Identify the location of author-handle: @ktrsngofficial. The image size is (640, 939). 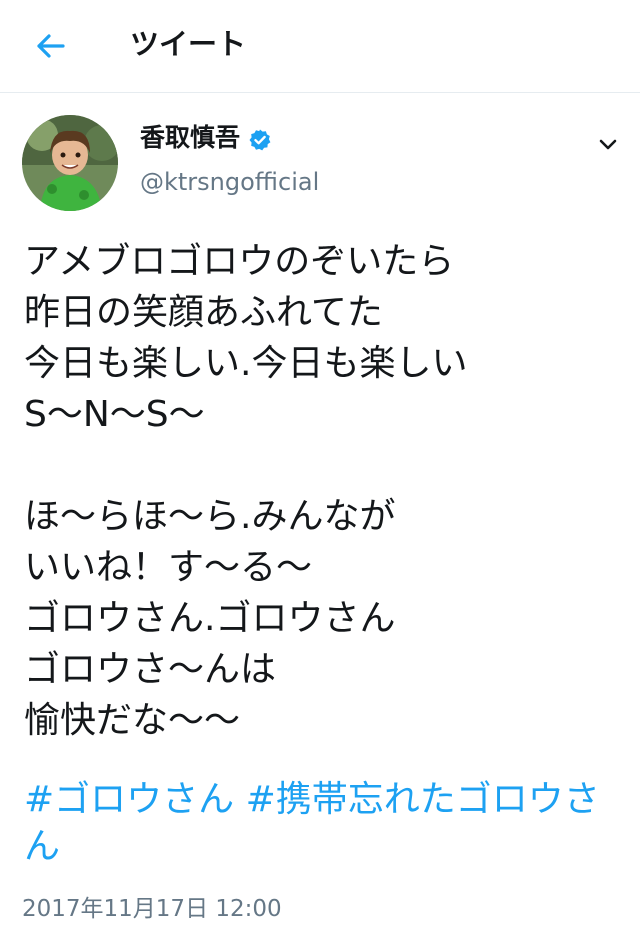
(229, 182).